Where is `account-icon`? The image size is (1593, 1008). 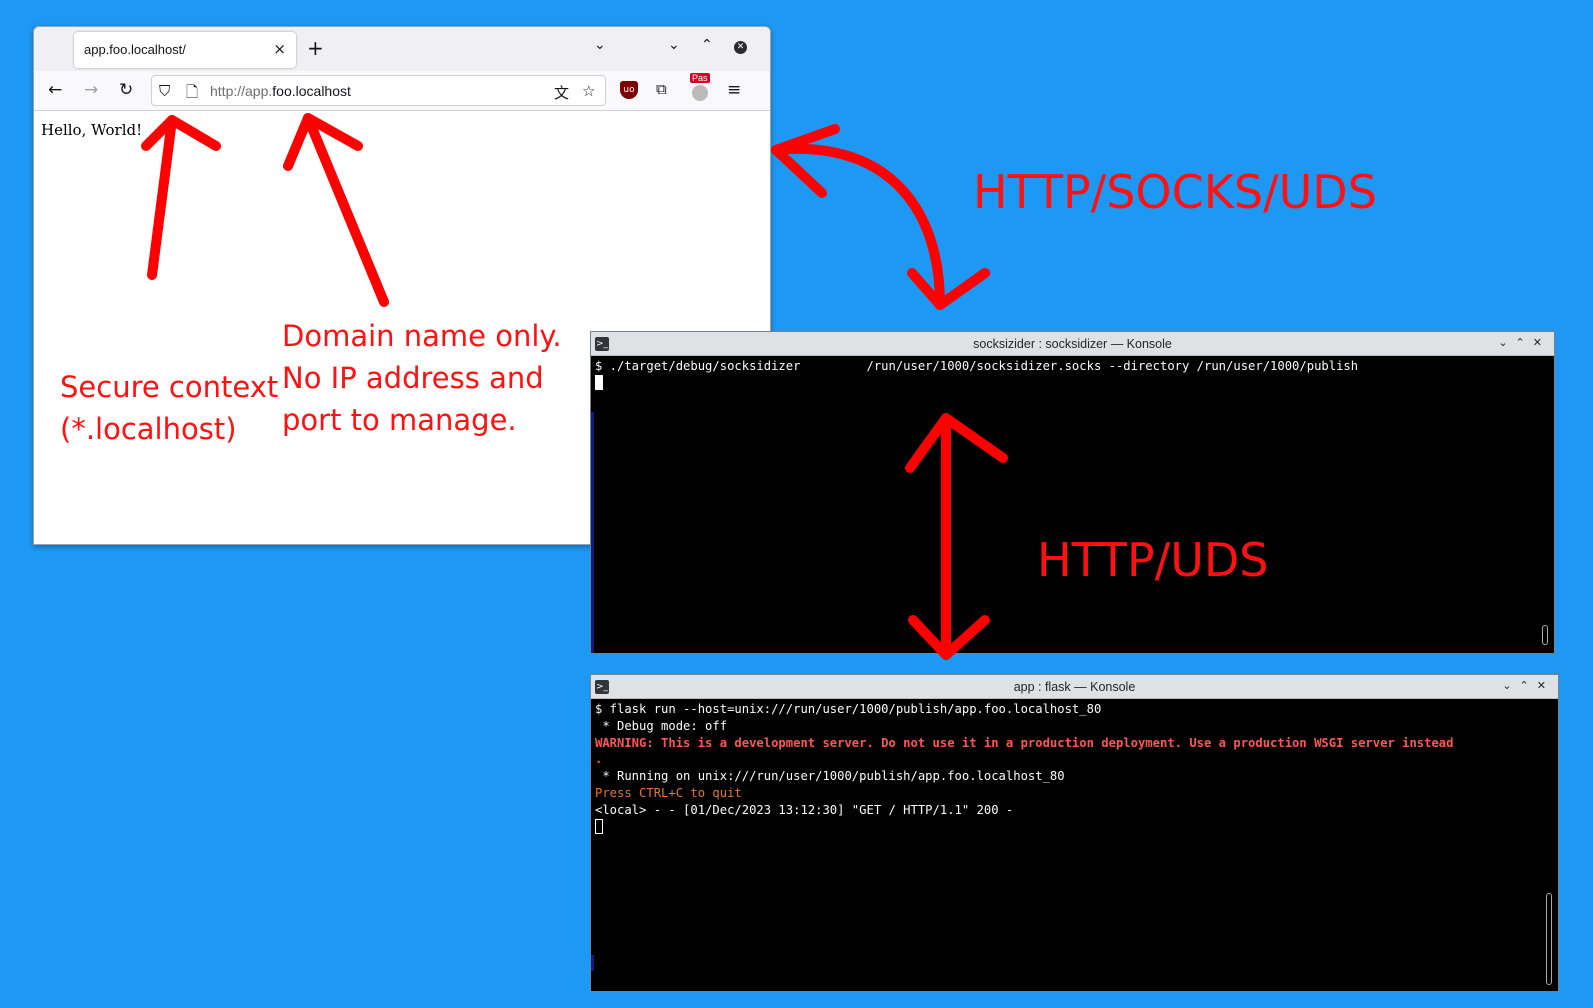 account-icon is located at coordinates (700, 93).